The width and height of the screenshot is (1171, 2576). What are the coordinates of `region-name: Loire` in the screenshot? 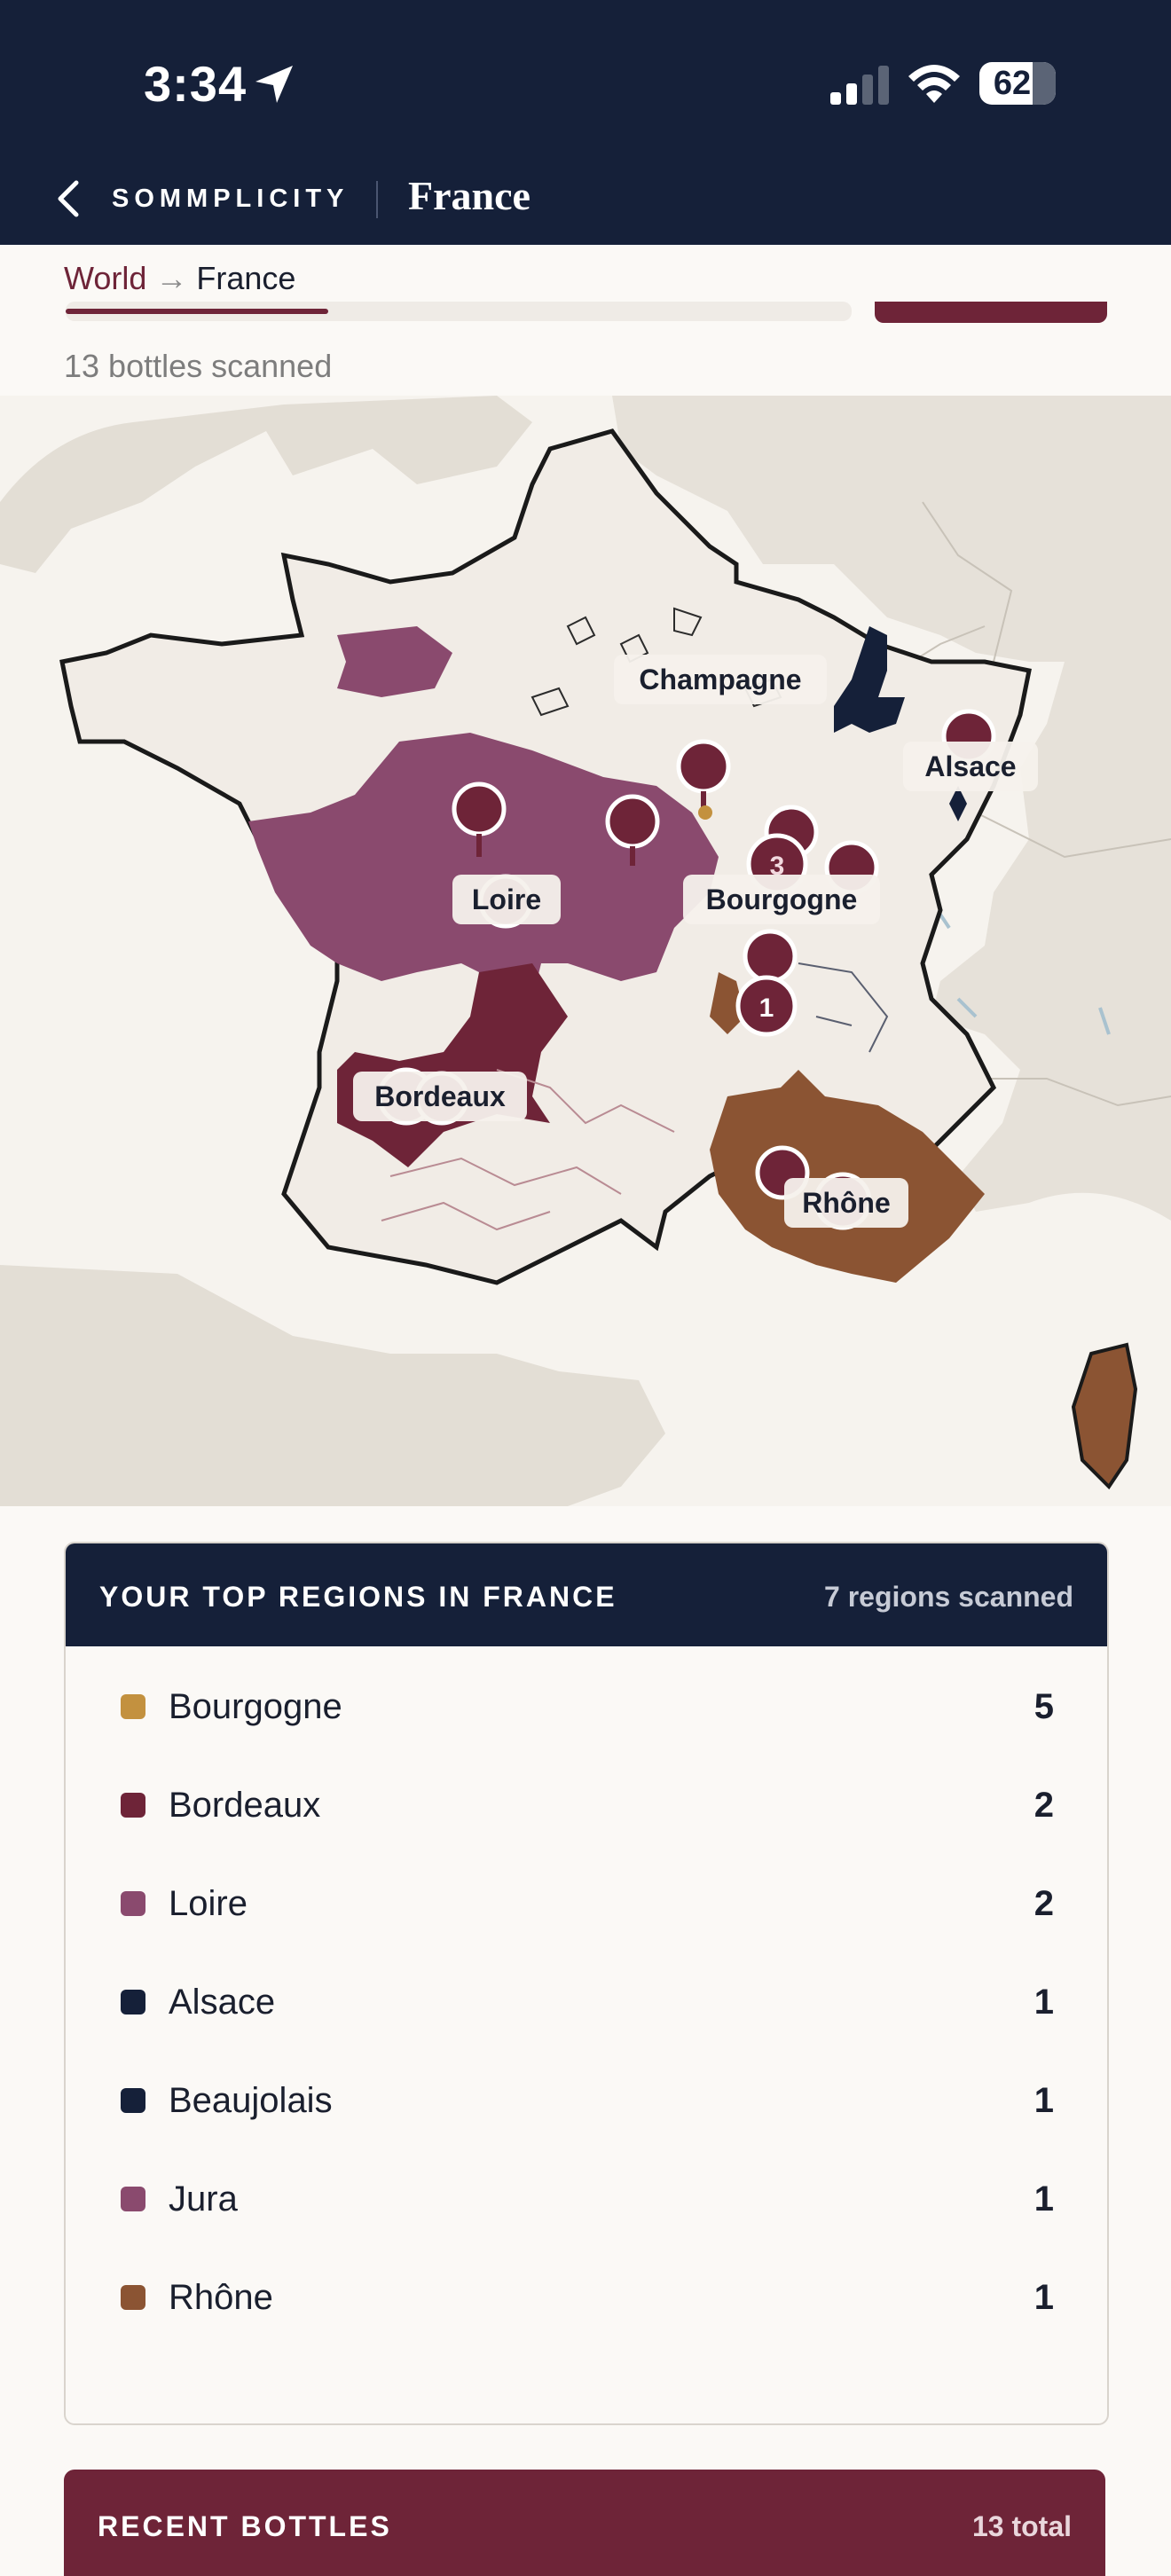 It's located at (209, 1903).